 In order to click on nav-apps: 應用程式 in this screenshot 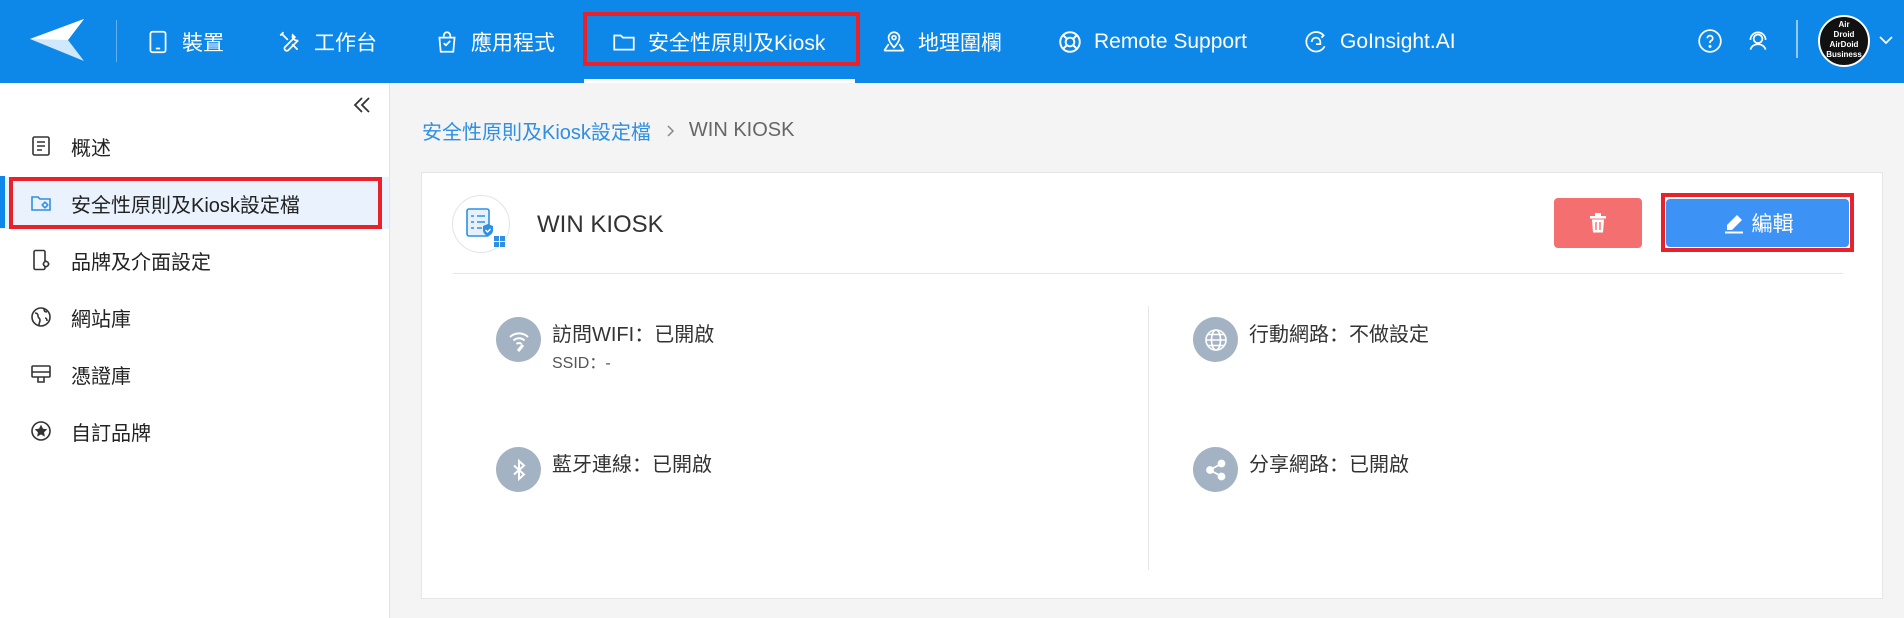, I will do `click(494, 41)`.